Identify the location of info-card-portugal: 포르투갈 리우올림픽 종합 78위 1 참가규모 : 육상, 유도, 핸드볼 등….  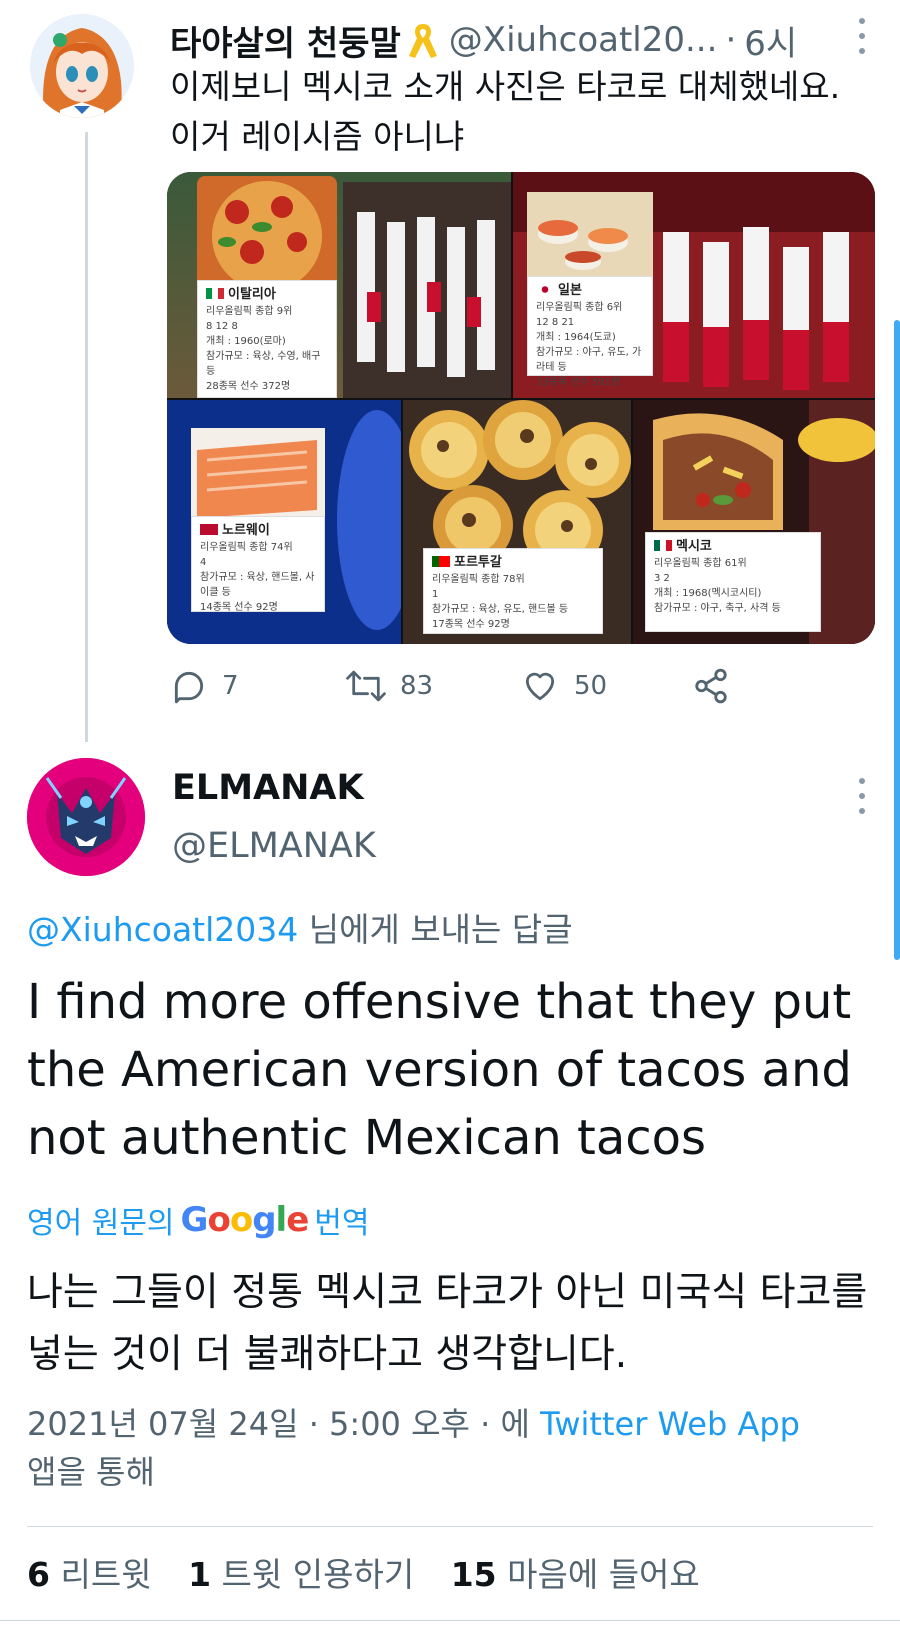
(513, 591).